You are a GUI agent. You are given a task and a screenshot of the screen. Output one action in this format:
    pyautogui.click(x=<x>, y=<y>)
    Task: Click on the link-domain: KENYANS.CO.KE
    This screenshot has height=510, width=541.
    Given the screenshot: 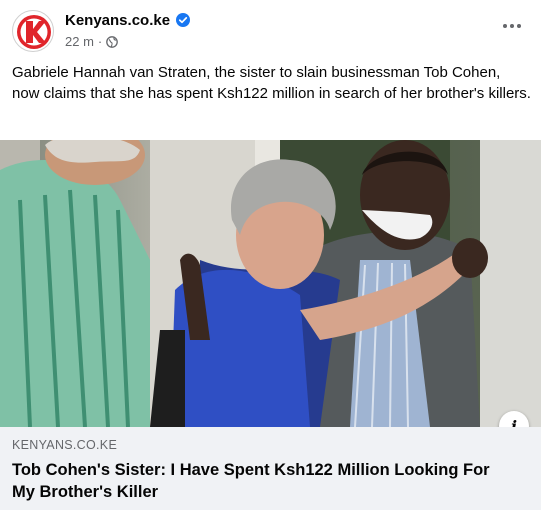 What is the action you would take?
    pyautogui.click(x=65, y=445)
    